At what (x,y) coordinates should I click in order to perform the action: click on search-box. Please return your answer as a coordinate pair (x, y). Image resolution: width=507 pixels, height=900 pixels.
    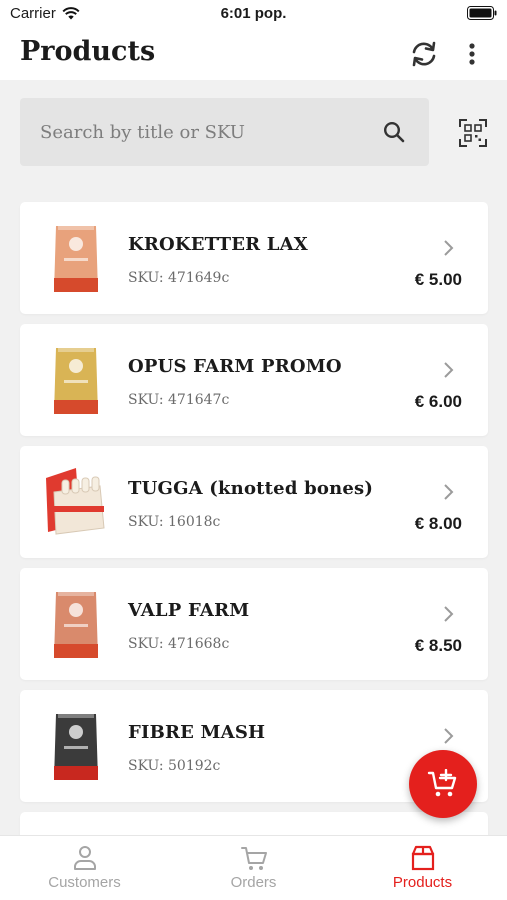
    Looking at the image, I should click on (224, 132).